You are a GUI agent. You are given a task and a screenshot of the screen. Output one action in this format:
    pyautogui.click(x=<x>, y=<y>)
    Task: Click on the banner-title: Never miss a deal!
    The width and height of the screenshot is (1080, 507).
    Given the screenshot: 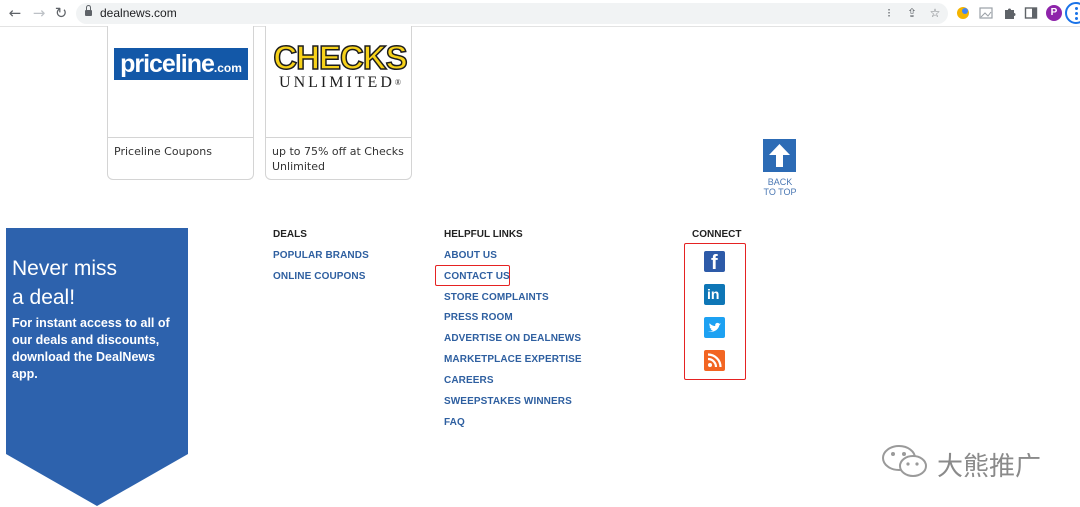 What is the action you would take?
    pyautogui.click(x=65, y=283)
    